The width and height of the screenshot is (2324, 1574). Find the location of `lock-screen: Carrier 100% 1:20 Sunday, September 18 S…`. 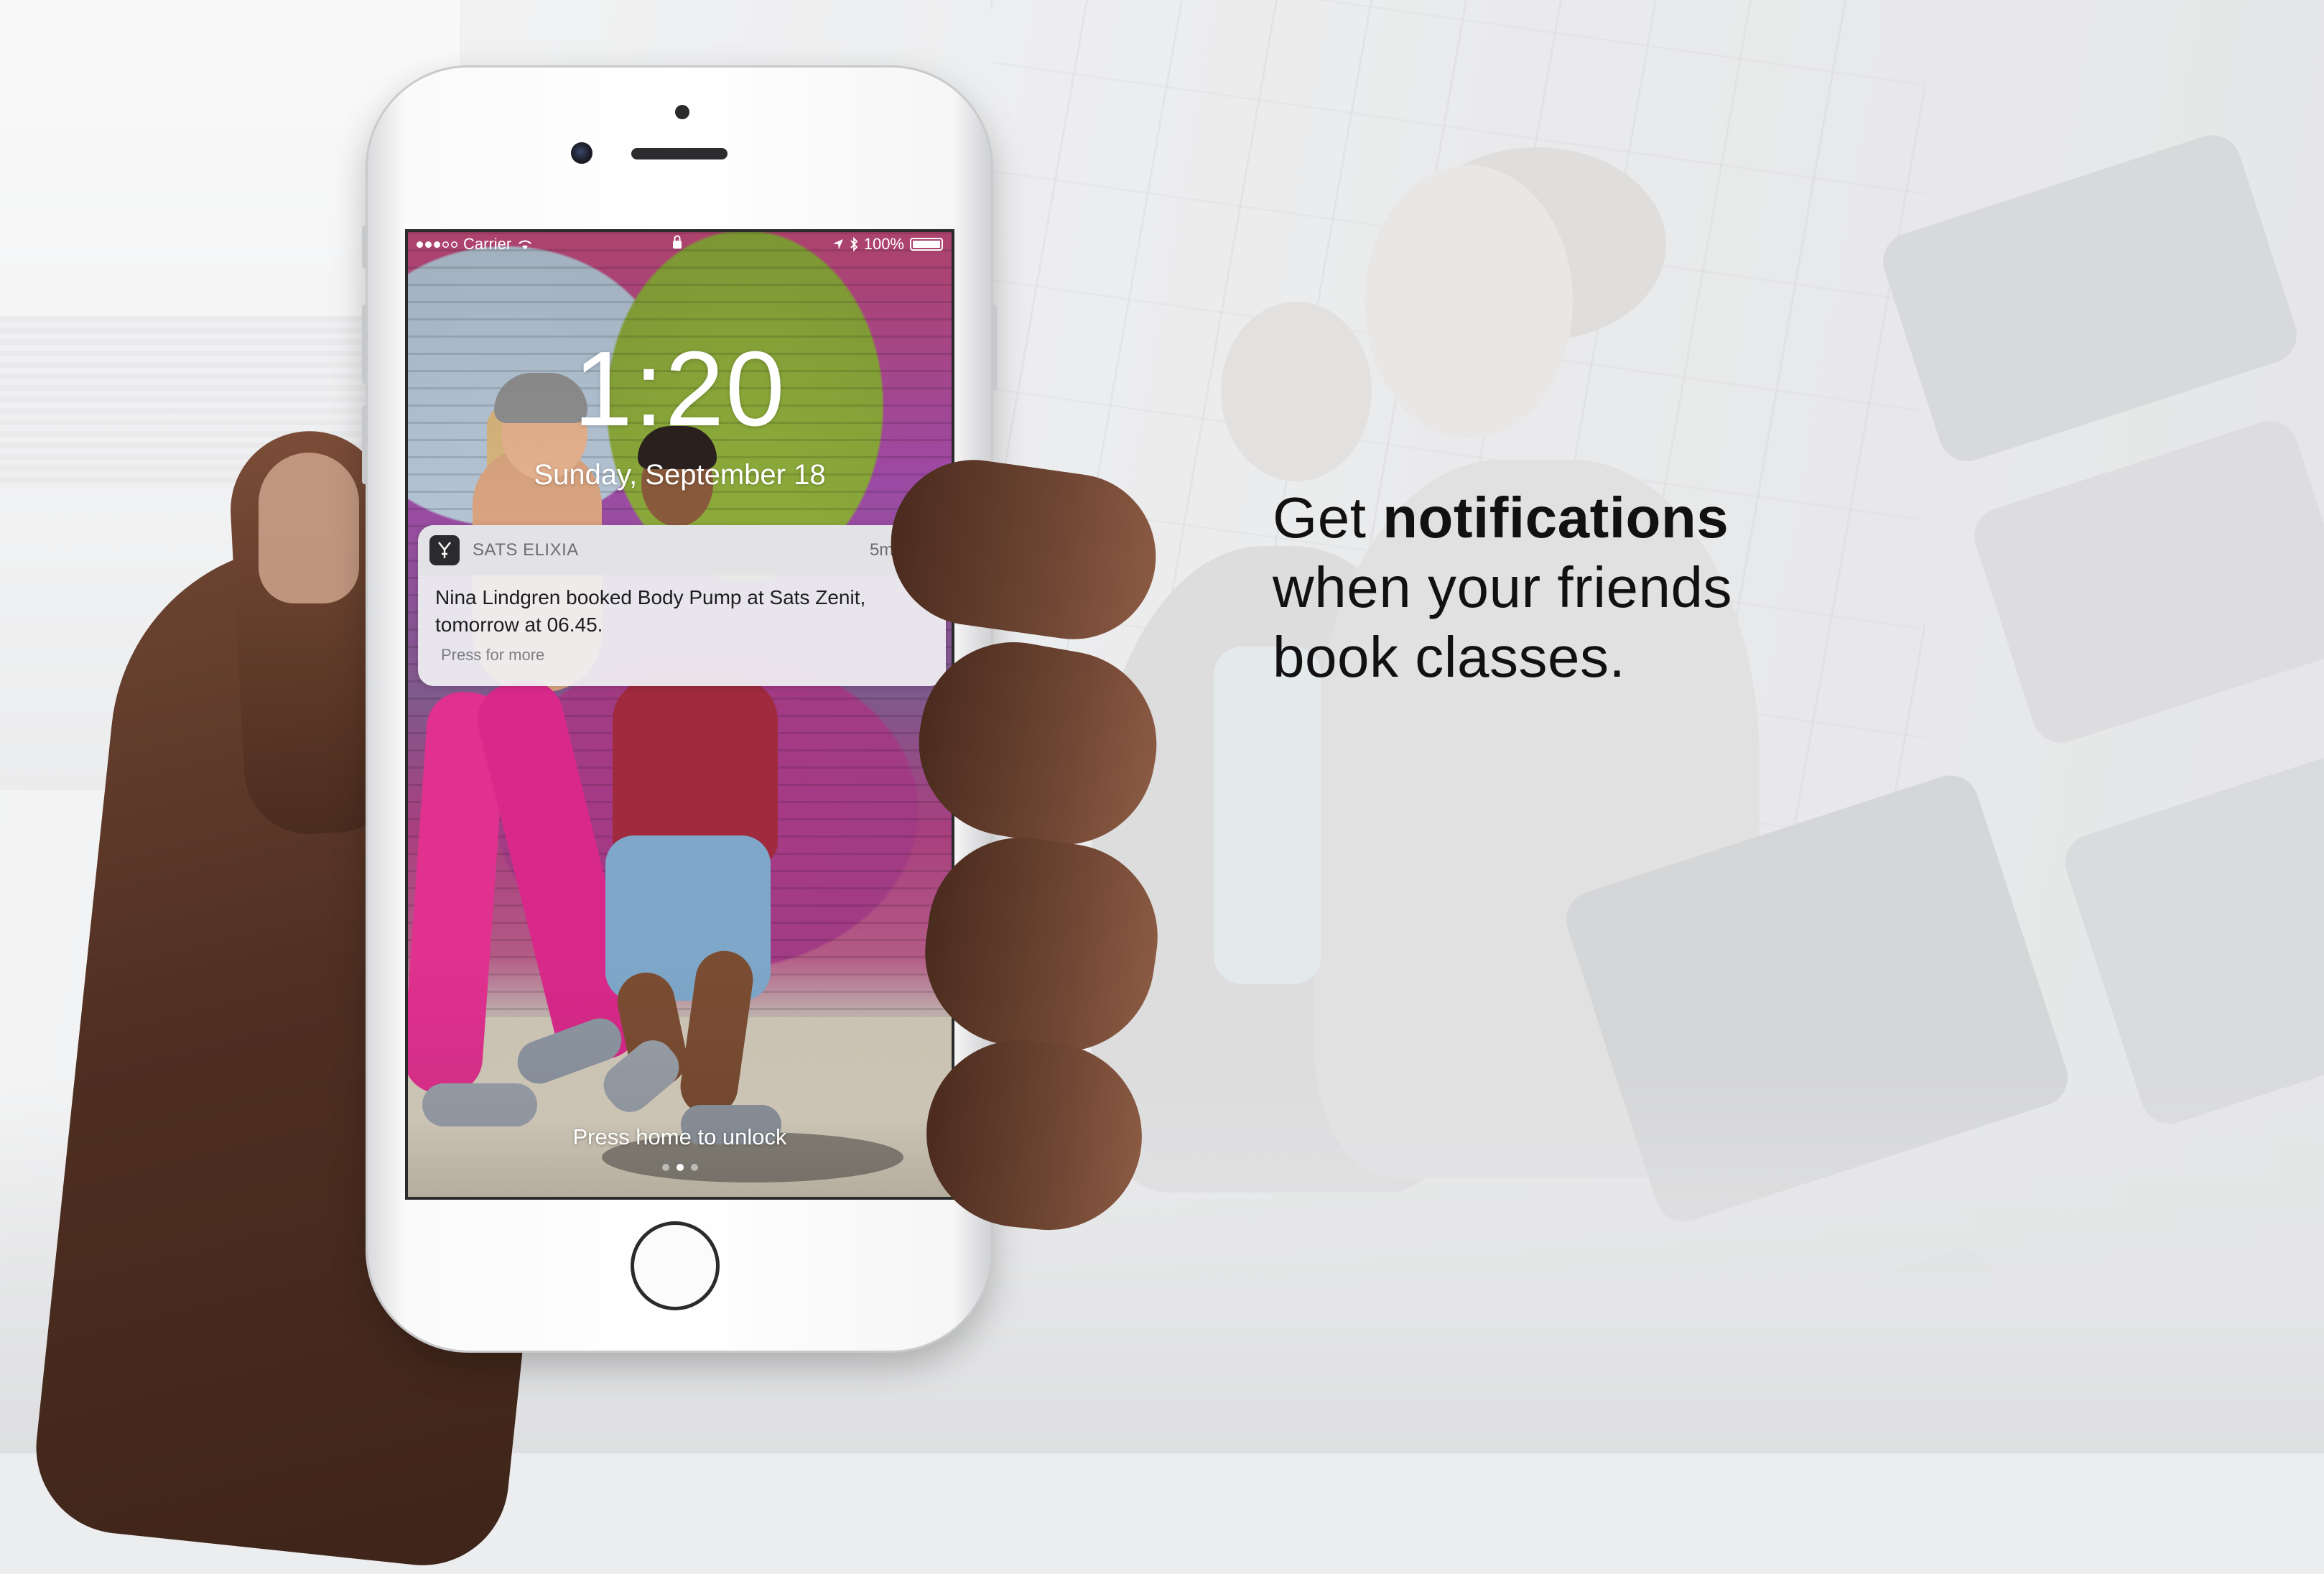

lock-screen: Carrier 100% 1:20 Sunday, September 18 S… is located at coordinates (680, 714).